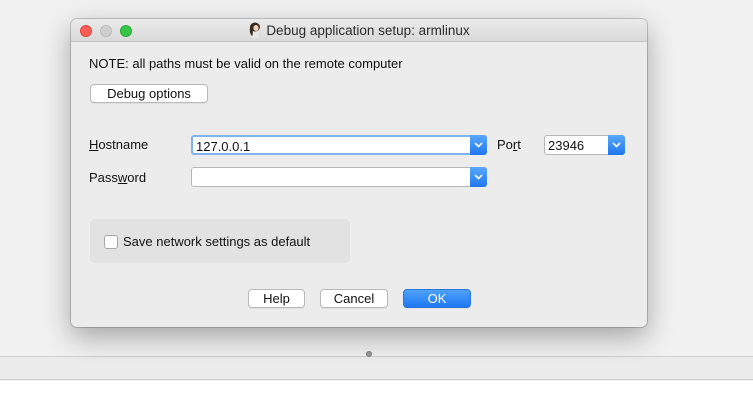 The height and width of the screenshot is (394, 753). Describe the element at coordinates (369, 354) in the screenshot. I see `splitter-handle` at that location.